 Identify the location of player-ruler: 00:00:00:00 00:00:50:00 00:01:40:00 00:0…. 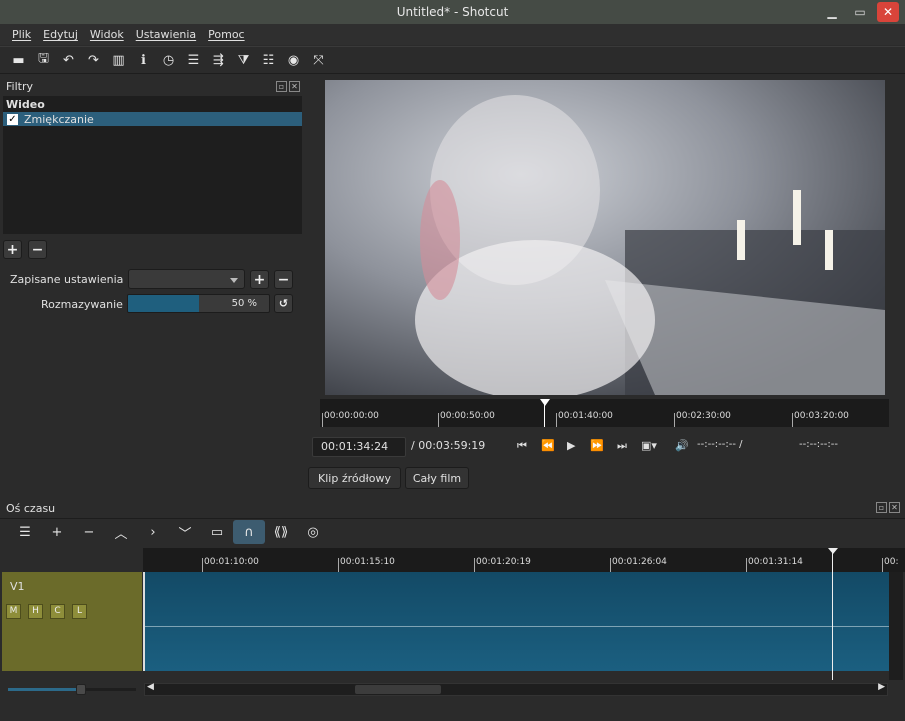
(604, 413).